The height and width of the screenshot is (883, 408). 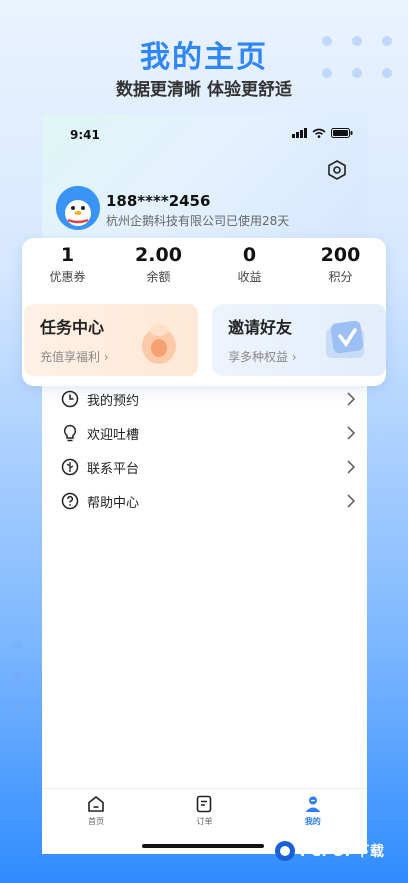 I want to click on menu-list: 我的预约 欢迎吐槽 联系平台 帮助中心, so click(x=204, y=443).